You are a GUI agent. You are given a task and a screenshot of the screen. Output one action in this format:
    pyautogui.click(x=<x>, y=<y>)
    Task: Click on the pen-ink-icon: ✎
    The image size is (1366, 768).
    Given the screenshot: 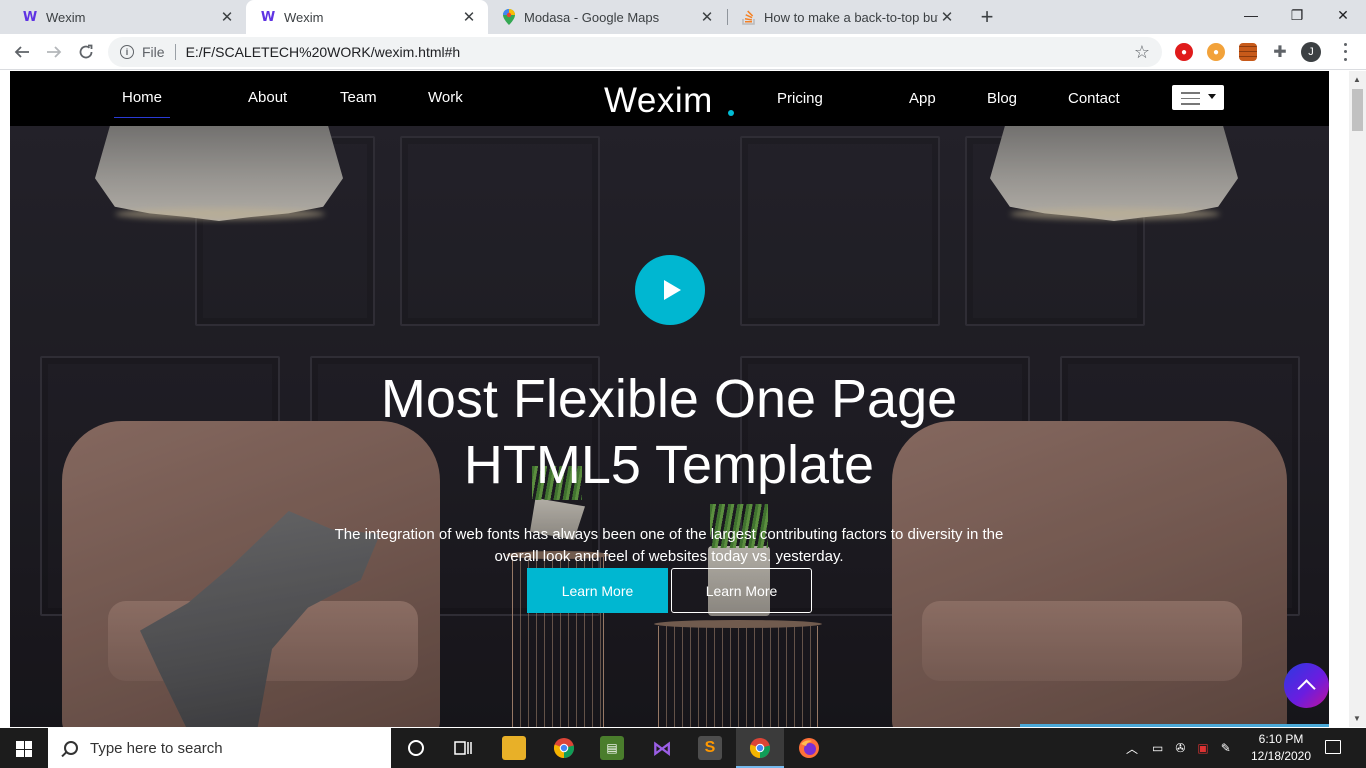 What is the action you would take?
    pyautogui.click(x=1226, y=748)
    